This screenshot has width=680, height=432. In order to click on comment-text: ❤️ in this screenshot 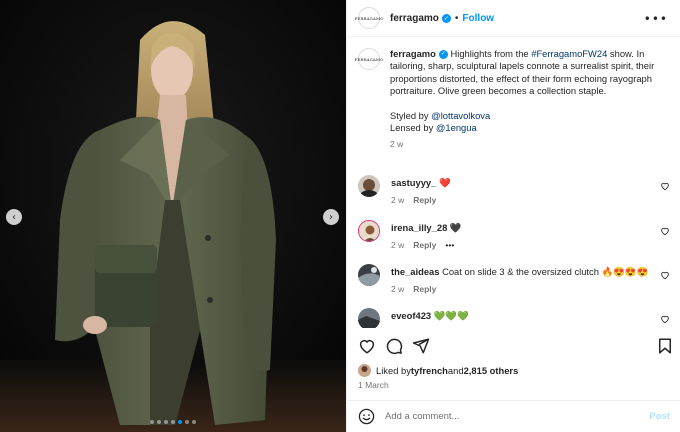, I will do `click(444, 182)`.